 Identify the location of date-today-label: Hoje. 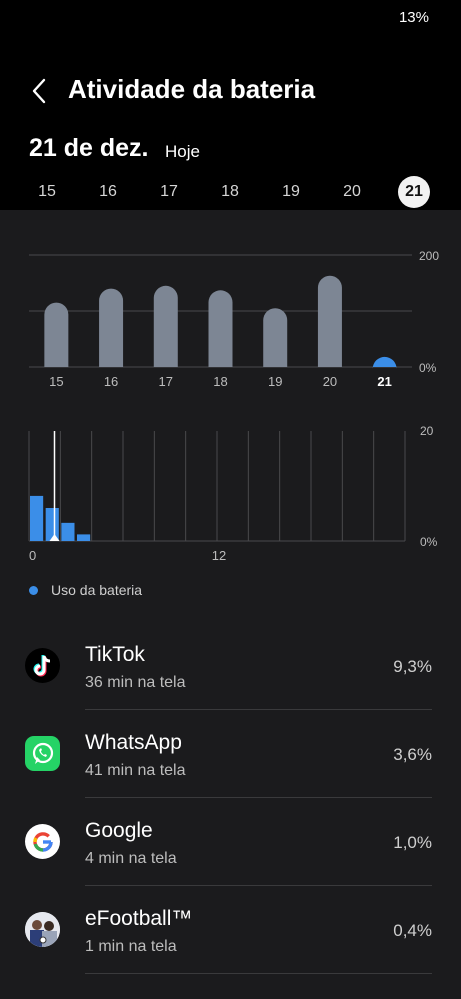
(182, 151).